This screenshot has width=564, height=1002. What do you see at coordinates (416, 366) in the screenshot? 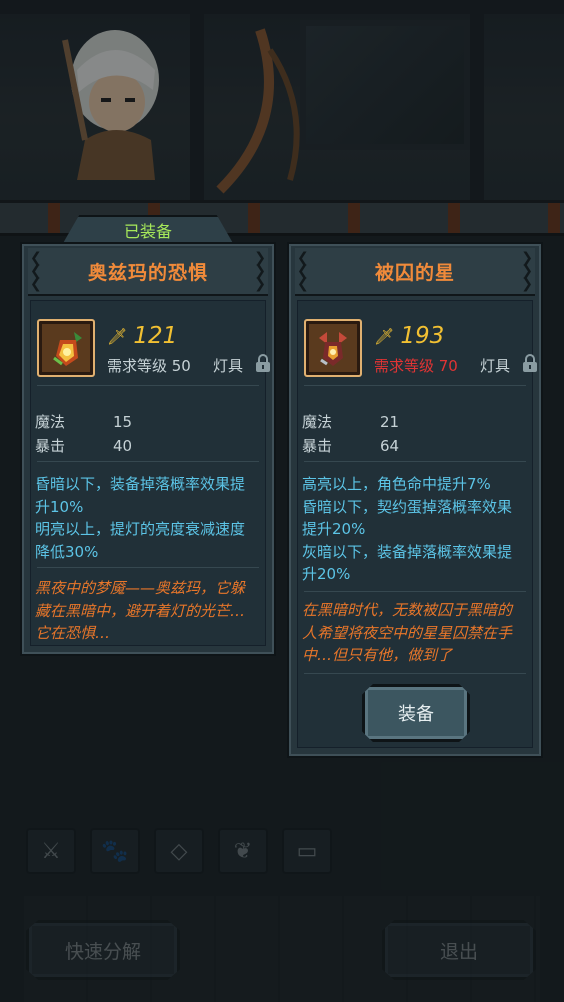
I see `candidate-item-requirement: 需求等级 70` at bounding box center [416, 366].